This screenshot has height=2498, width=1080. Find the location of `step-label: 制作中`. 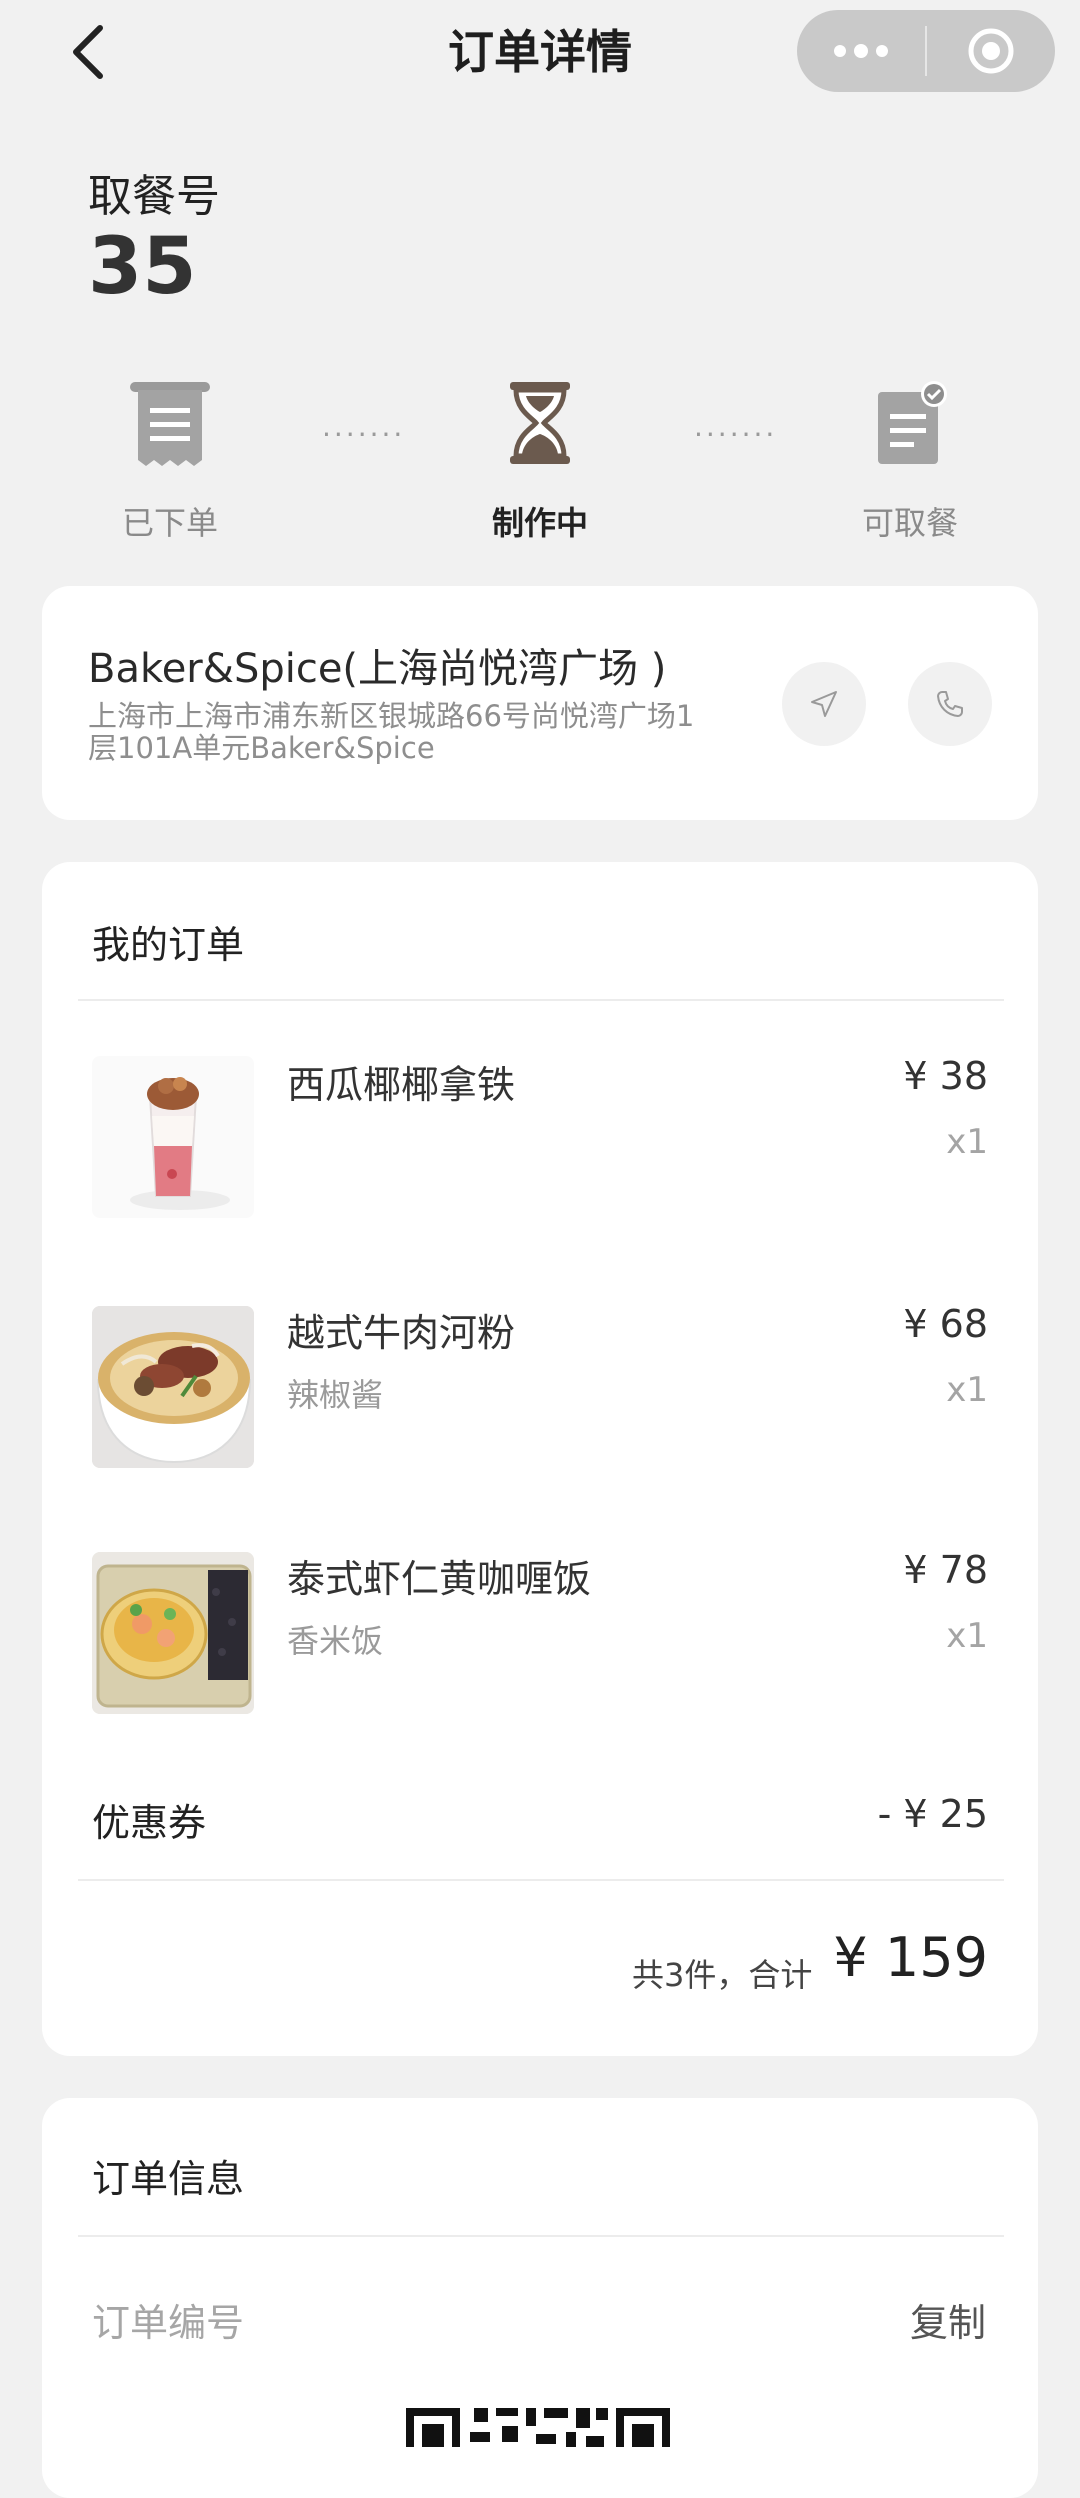

step-label: 制作中 is located at coordinates (539, 523).